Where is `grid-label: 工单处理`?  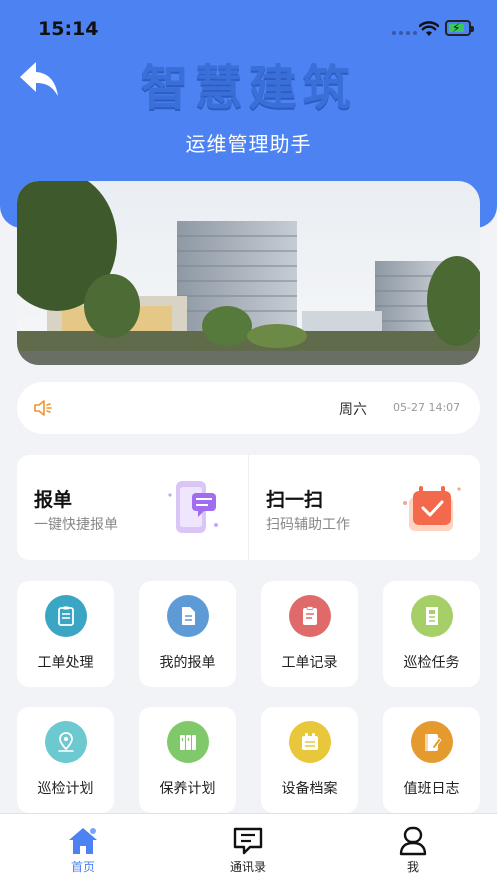
grid-label: 工单处理 is located at coordinates (65, 663).